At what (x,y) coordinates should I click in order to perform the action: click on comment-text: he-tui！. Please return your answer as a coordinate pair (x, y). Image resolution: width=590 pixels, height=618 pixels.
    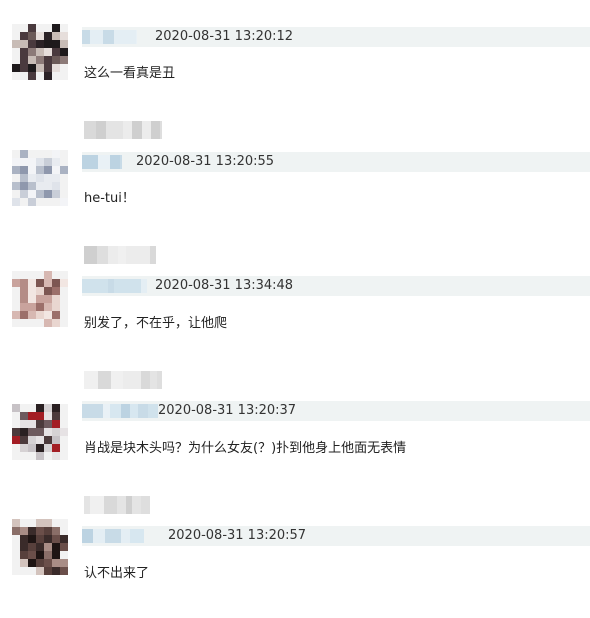
    Looking at the image, I should click on (109, 198).